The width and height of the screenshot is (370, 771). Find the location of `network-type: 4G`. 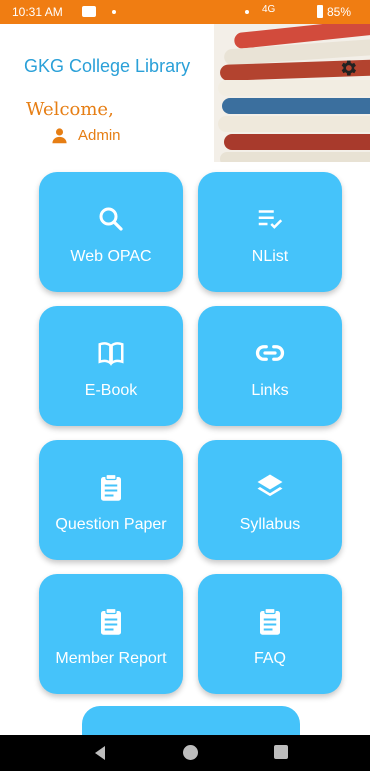

network-type: 4G is located at coordinates (269, 9).